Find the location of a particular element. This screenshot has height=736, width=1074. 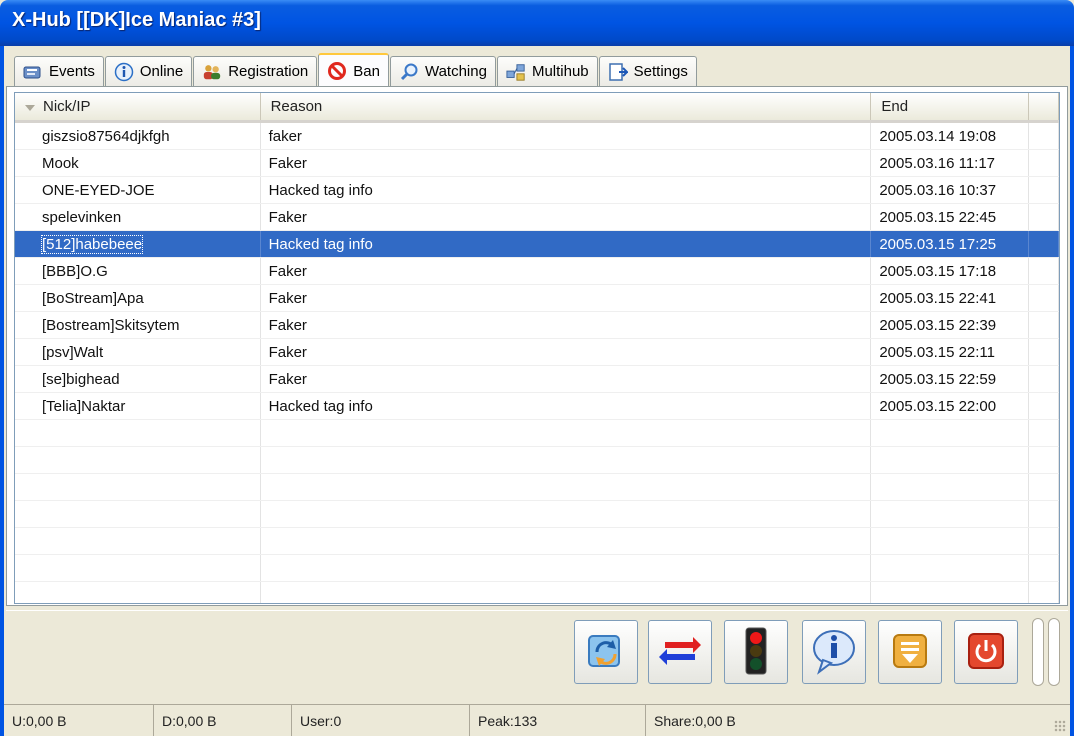

end-cell: 2005.03.15 22:39 is located at coordinates (938, 325).